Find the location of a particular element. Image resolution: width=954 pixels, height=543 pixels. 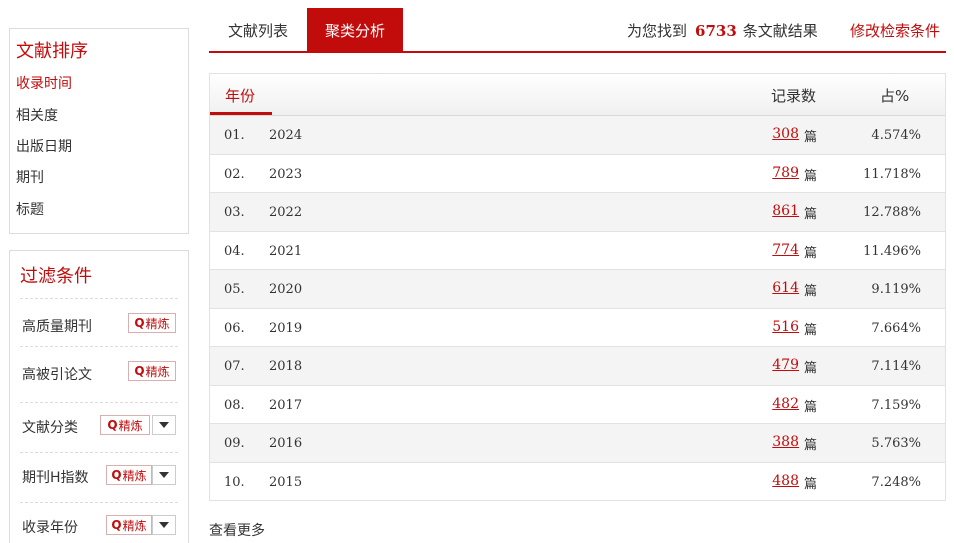

filter-row-h-index: 期刊H指数 Q 精炼 is located at coordinates (99, 477).